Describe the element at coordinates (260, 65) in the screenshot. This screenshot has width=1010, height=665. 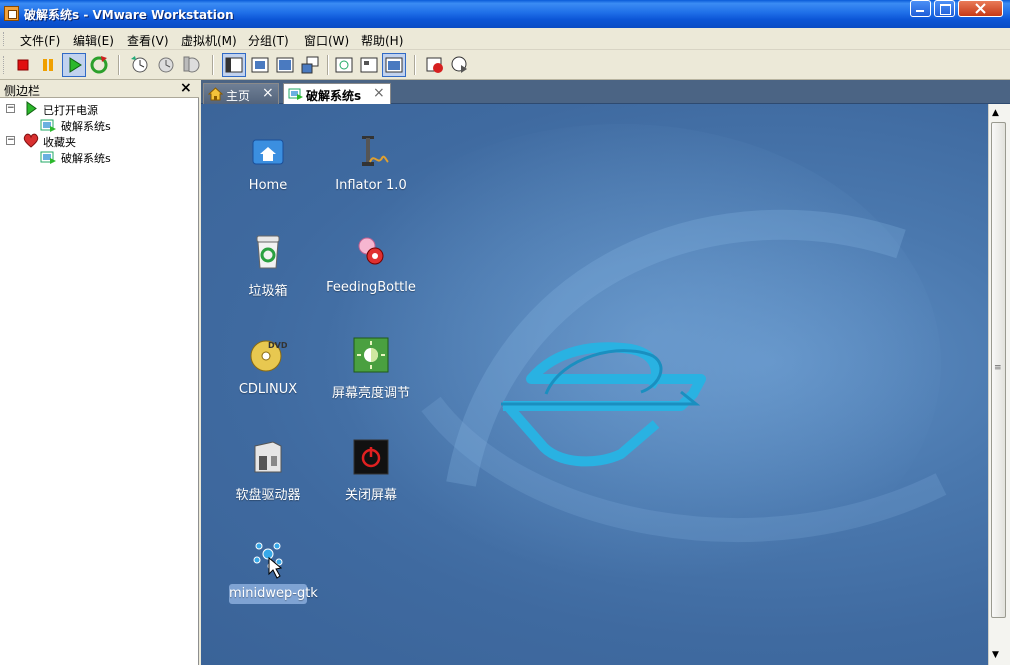
I see `quick-switch-icon` at that location.